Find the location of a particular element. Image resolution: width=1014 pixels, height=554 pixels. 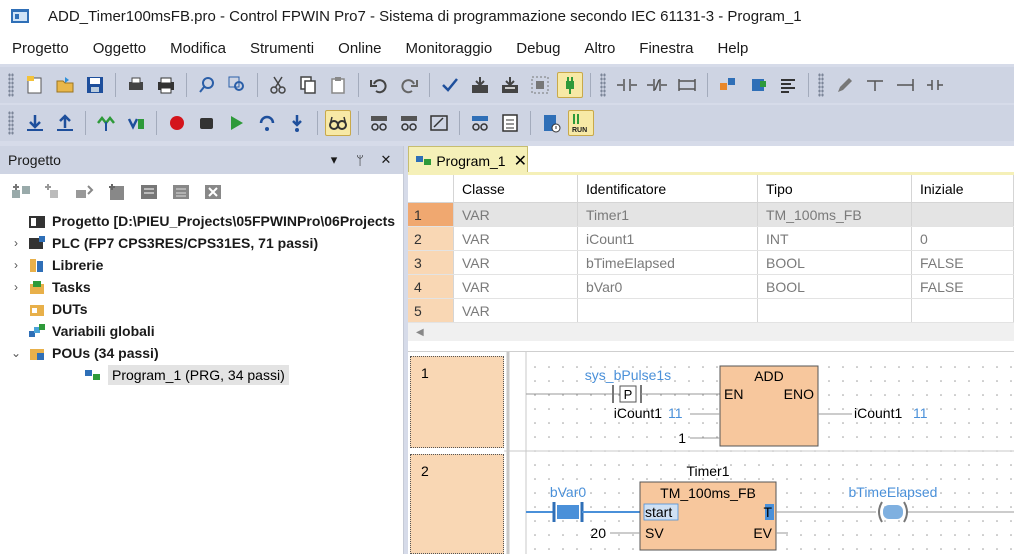

tree-item: › Tasks is located at coordinates (201, 287).